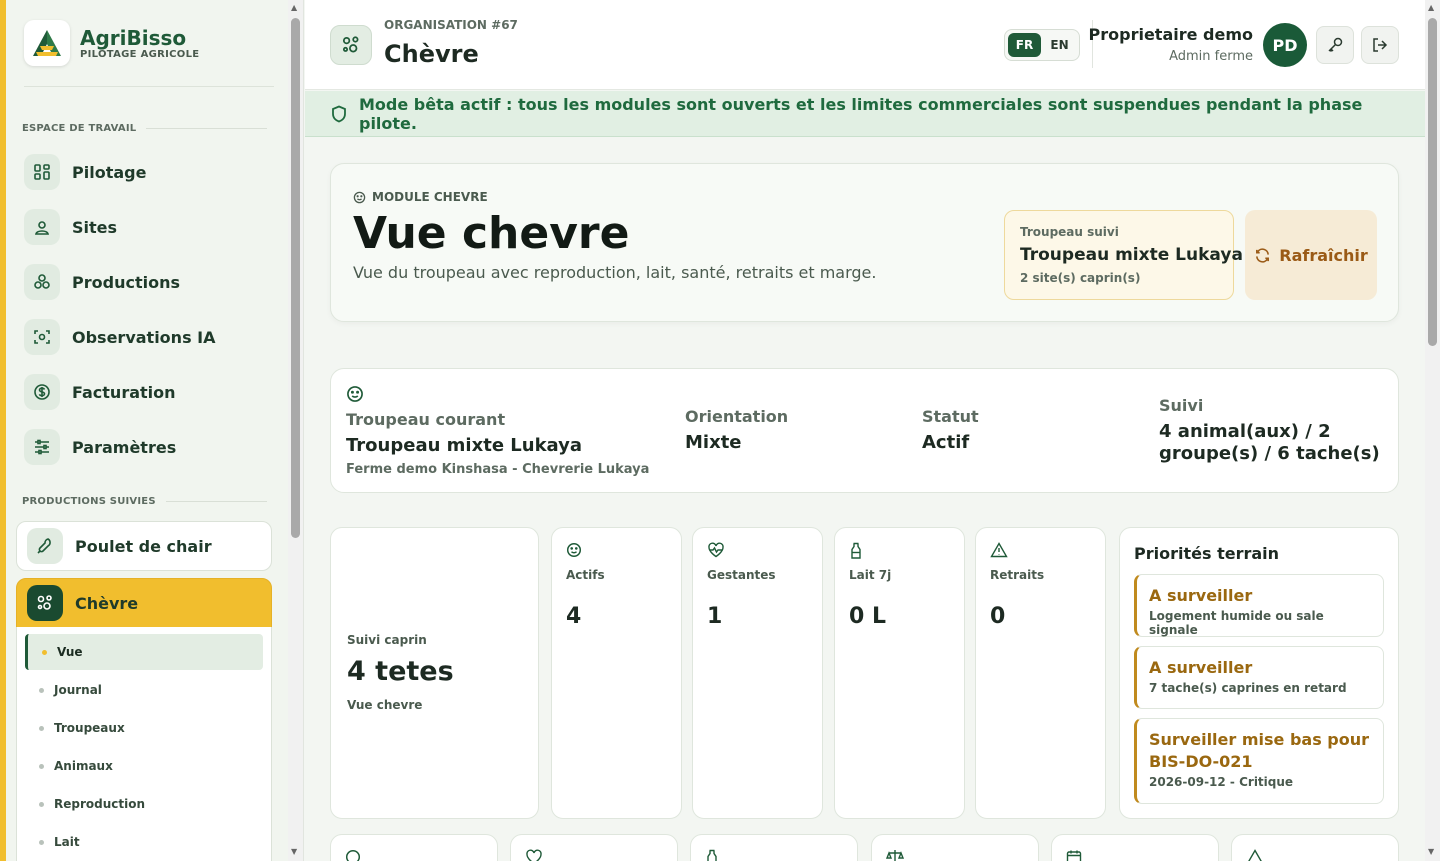  I want to click on nav-item-parametres: Paramètres, so click(149, 447).